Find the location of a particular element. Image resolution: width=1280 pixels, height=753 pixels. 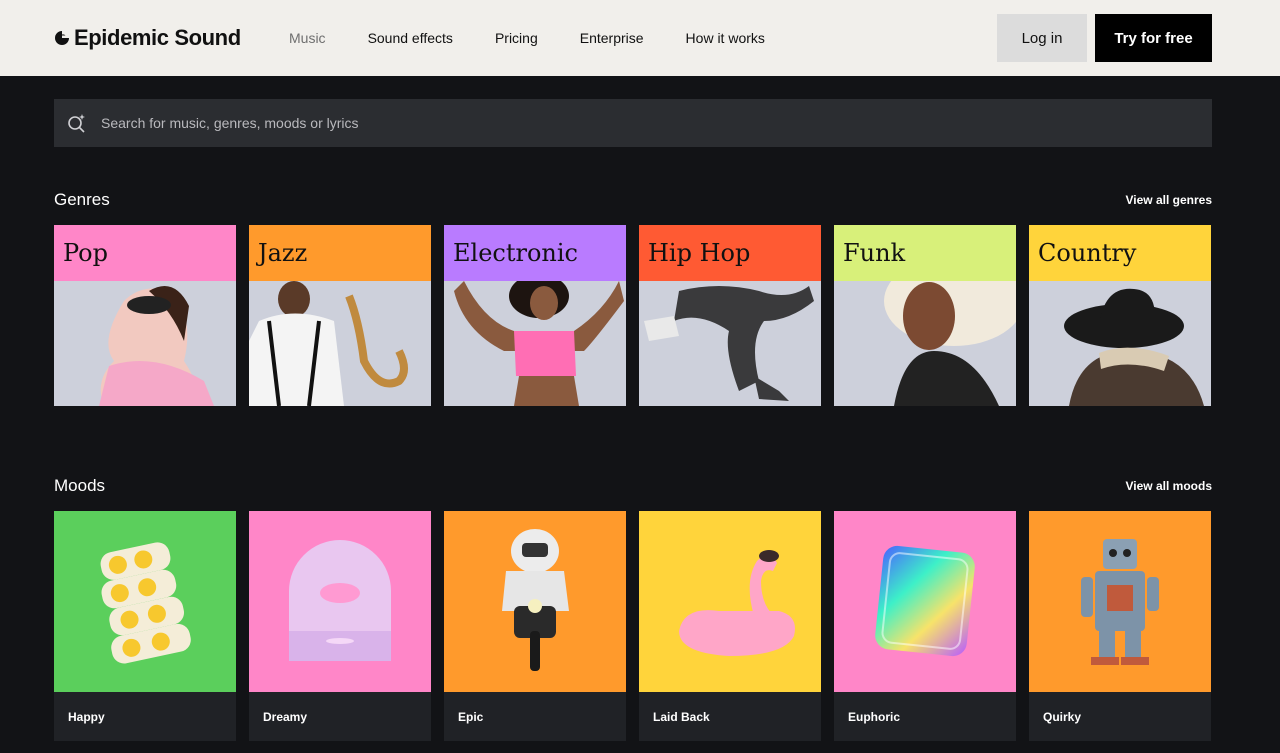

moods-heading: Moods is located at coordinates (80, 485).